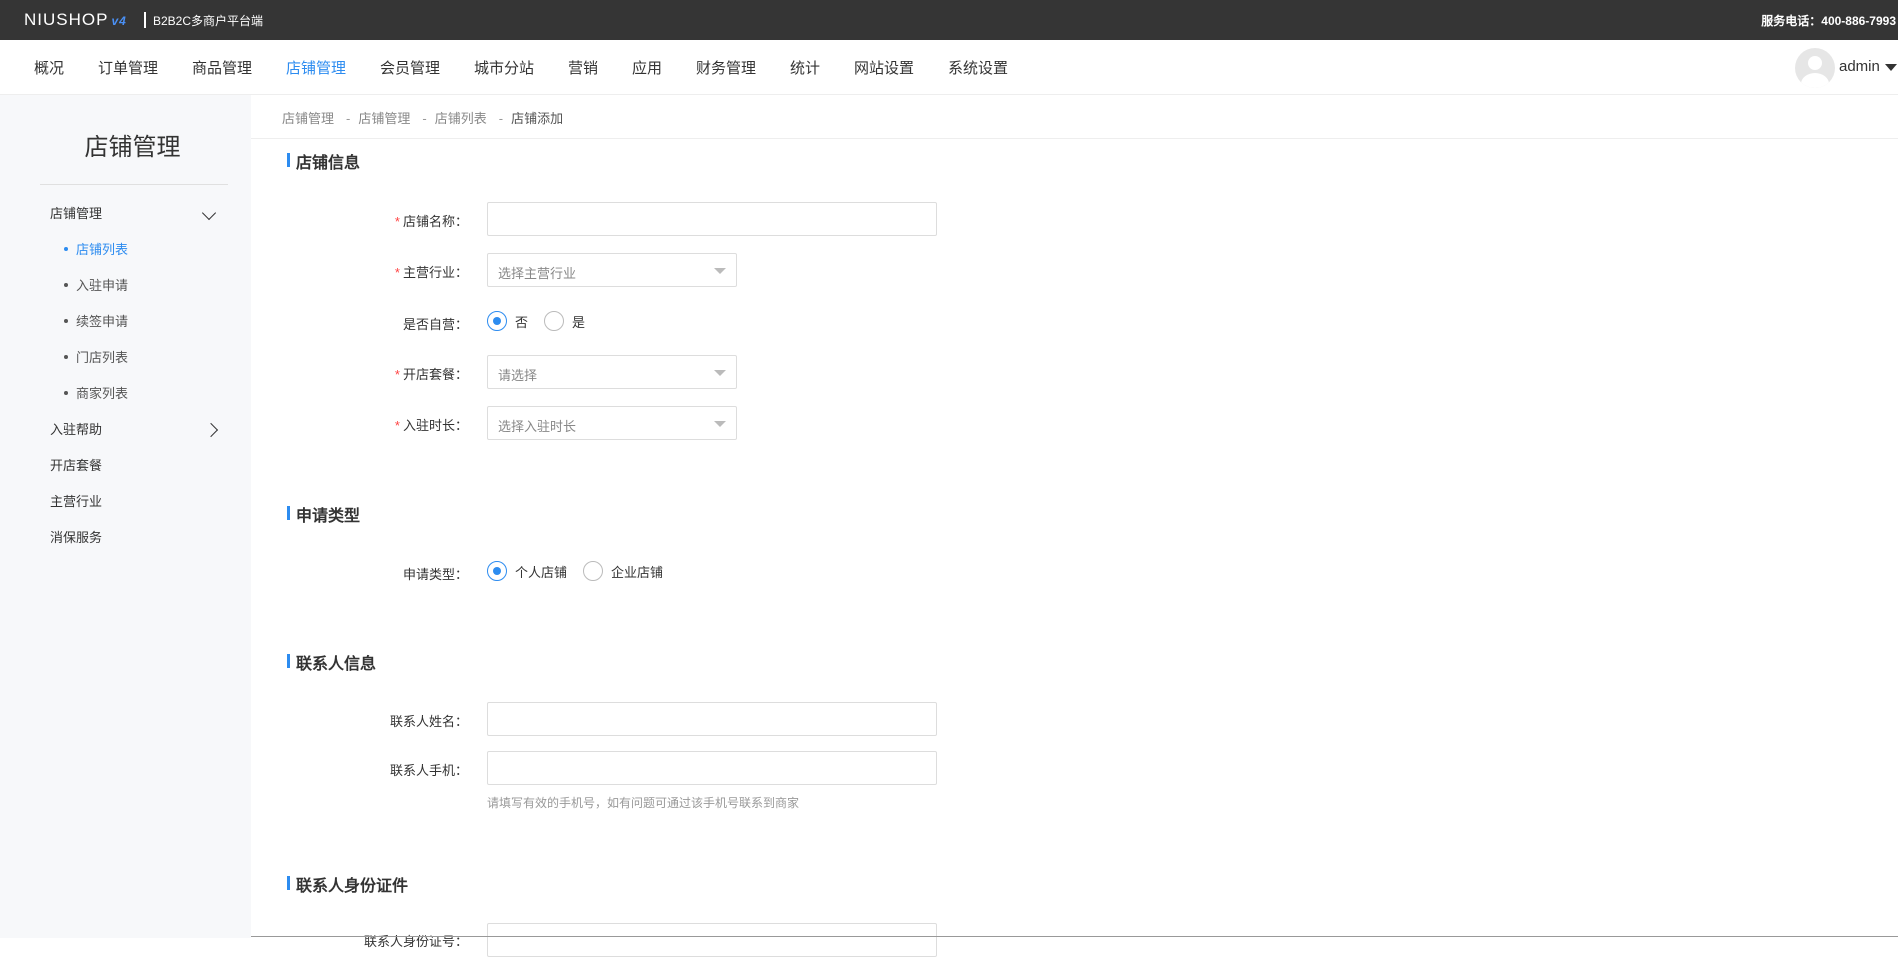  I want to click on logo-divider, so click(145, 20).